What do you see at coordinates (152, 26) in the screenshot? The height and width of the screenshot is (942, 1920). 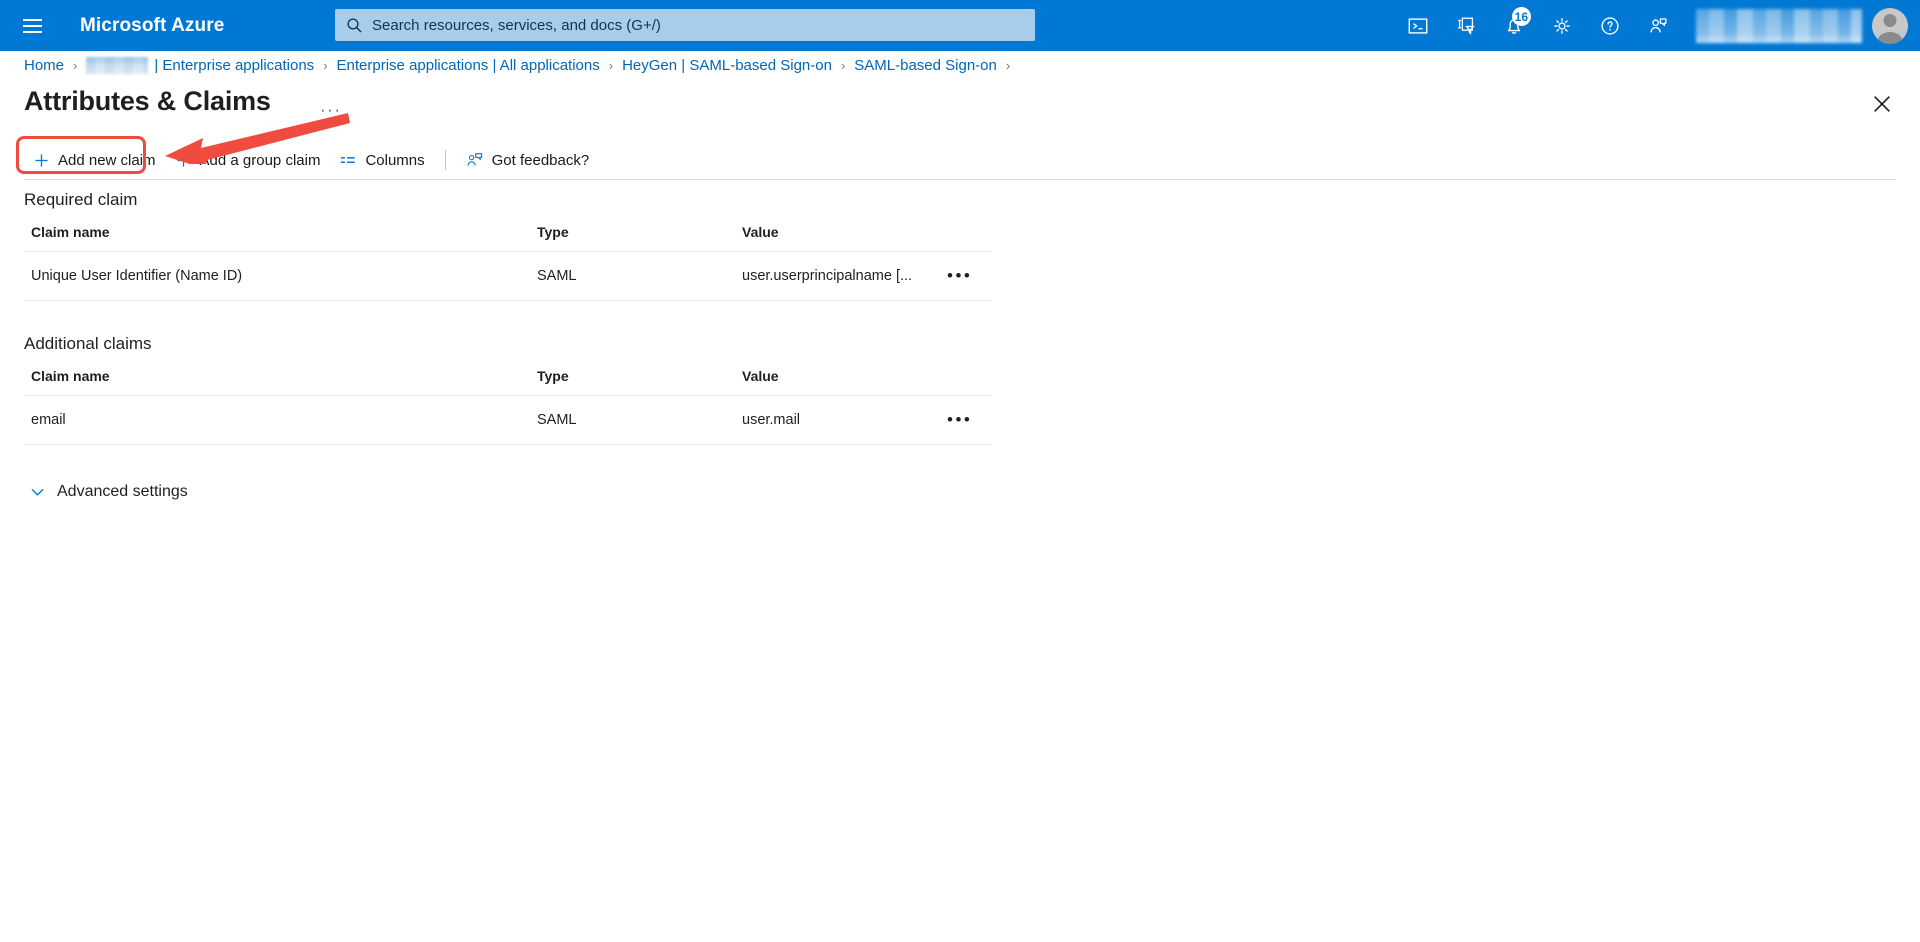 I see `azure-brand-title: Microsoft Azure` at bounding box center [152, 26].